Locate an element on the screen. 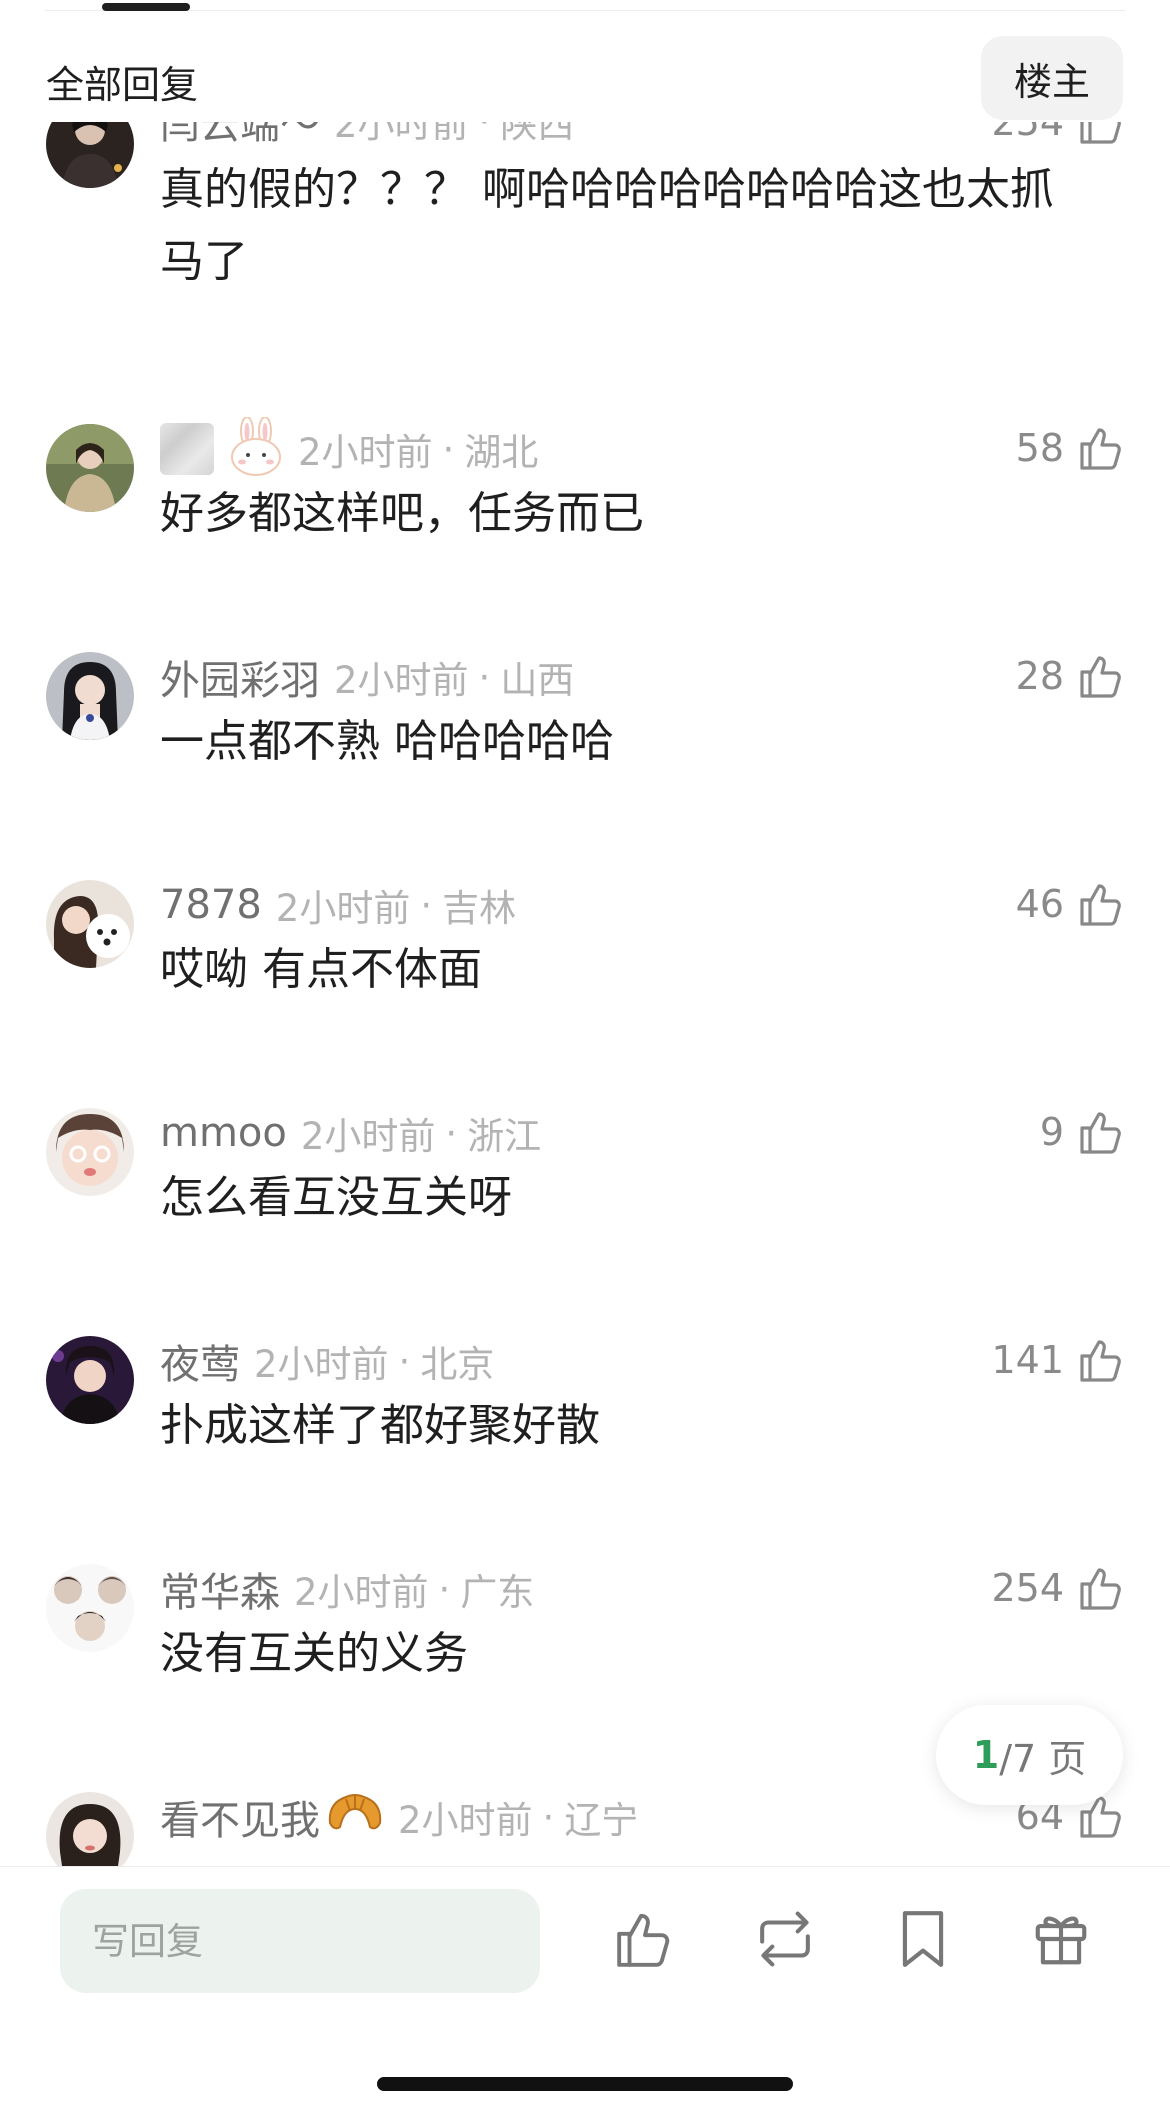  comment-item: 2小时前 · 湖北 58 好多都这样吧，任务而已 is located at coordinates (585, 510).